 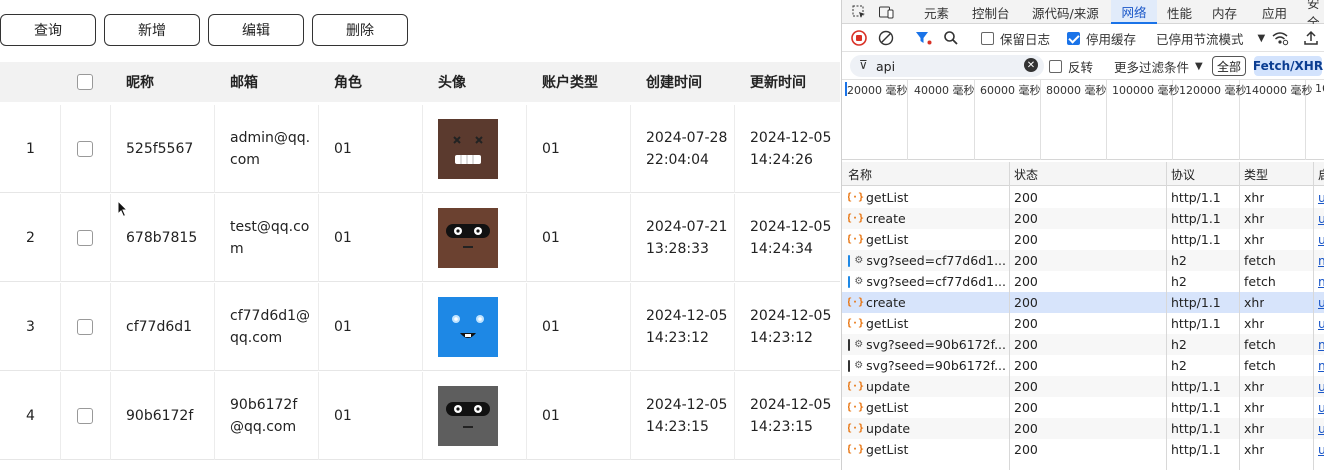 I want to click on email-cell-line: m, so click(x=237, y=249).